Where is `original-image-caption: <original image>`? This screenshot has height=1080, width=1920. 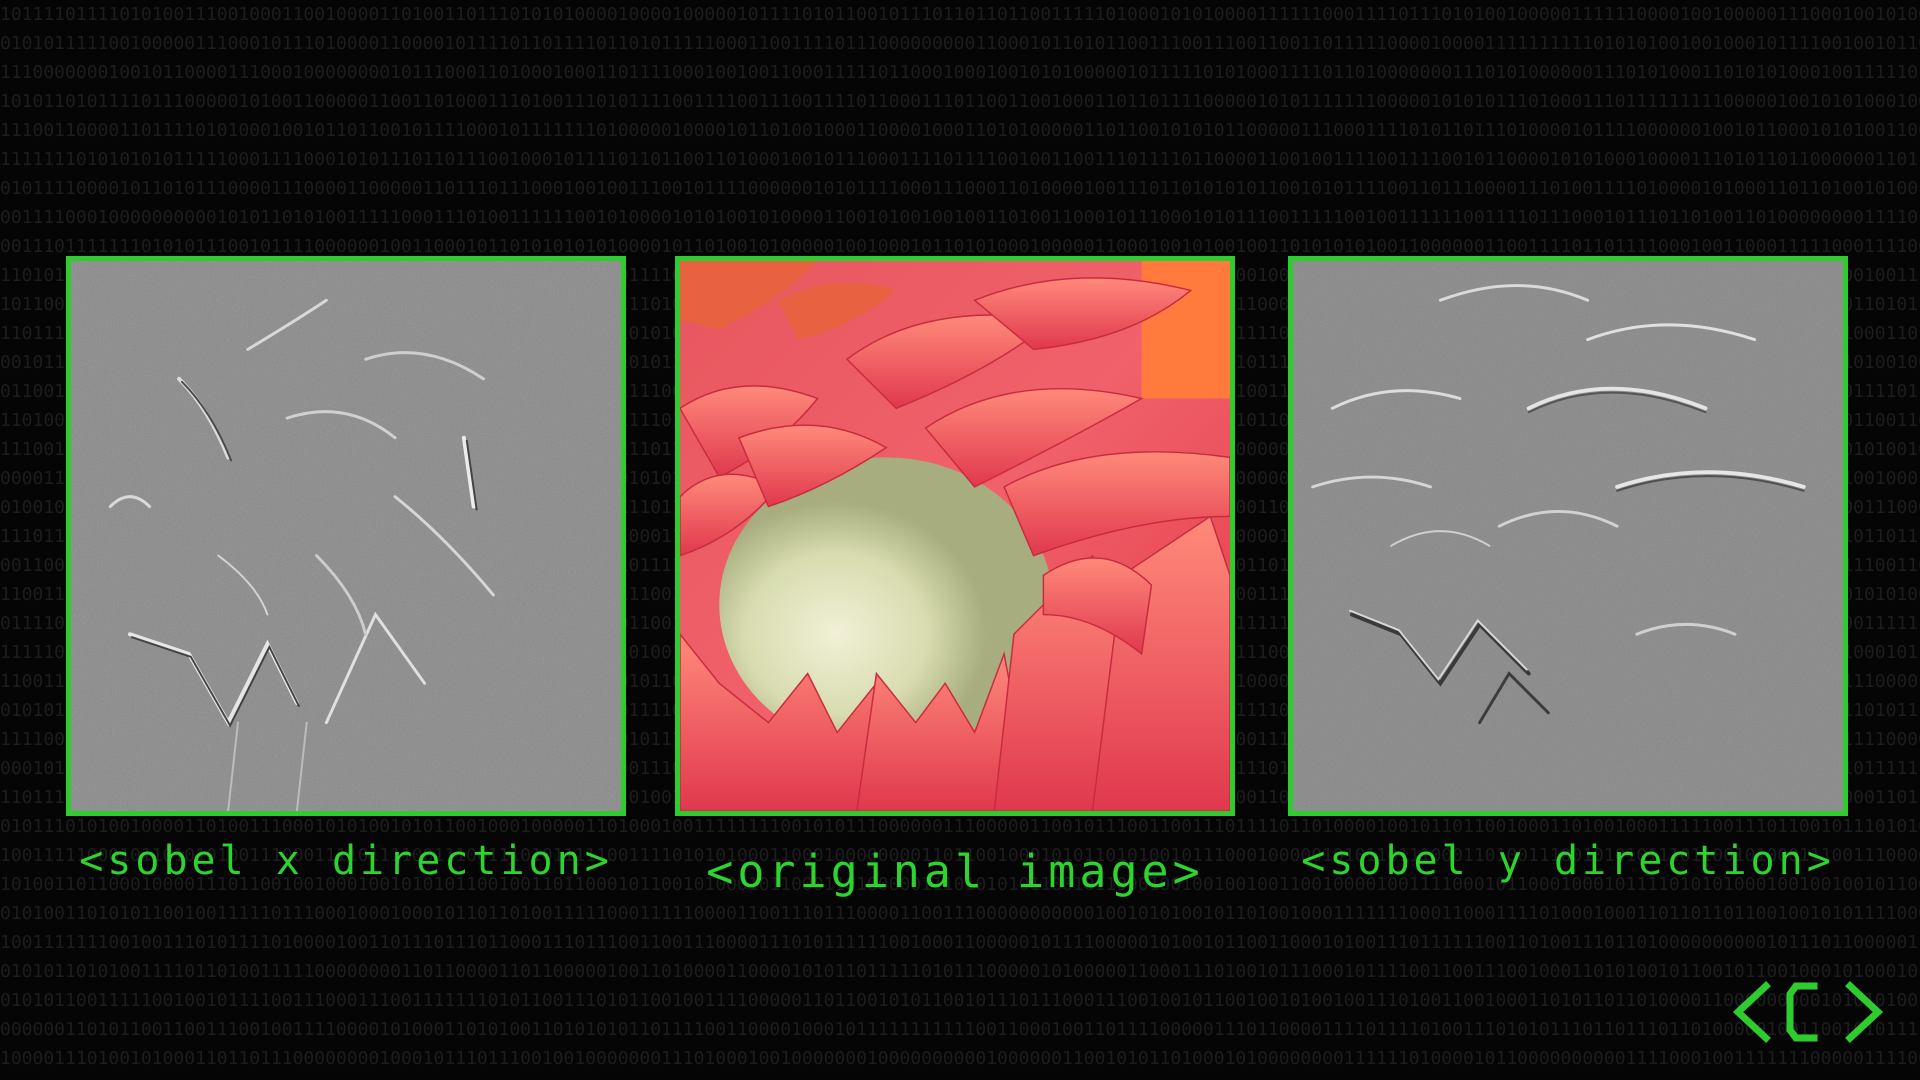 original-image-caption: <original image> is located at coordinates (955, 871).